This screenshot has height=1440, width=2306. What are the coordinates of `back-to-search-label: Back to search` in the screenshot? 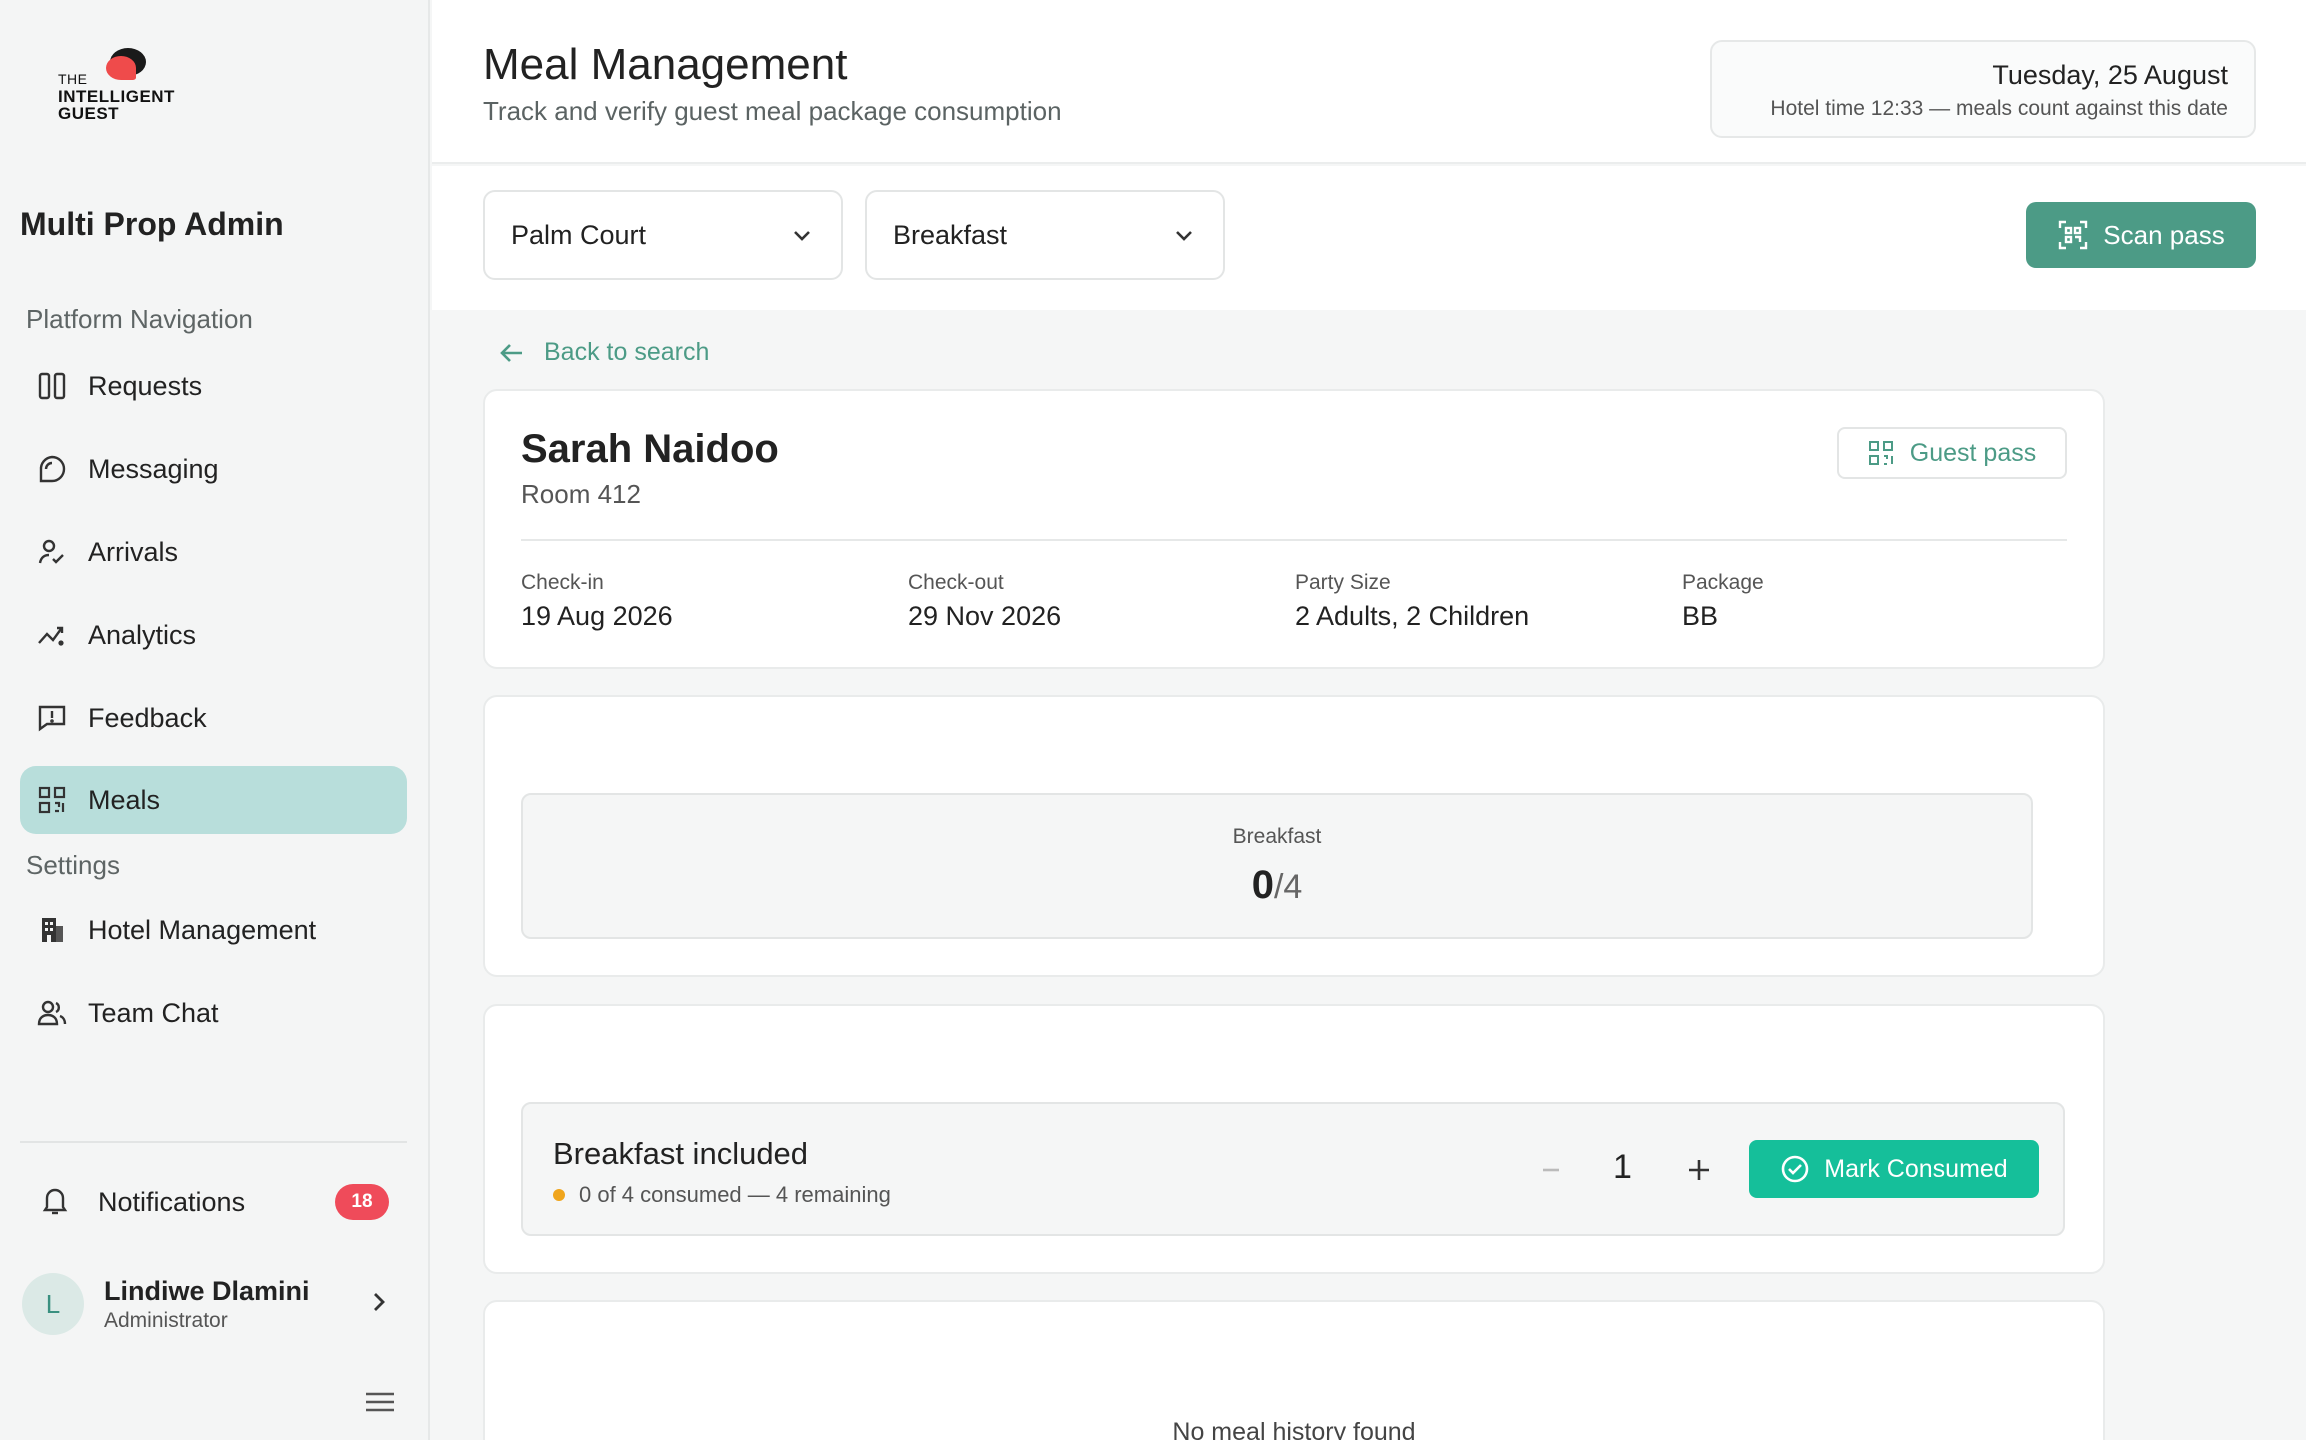 It's located at (627, 352).